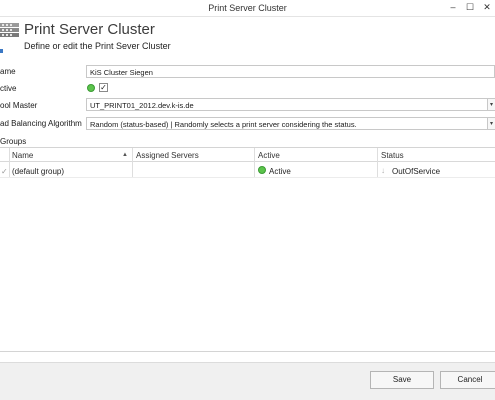 The width and height of the screenshot is (495, 400). What do you see at coordinates (467, 380) in the screenshot?
I see `cancel-button: Cancel` at bounding box center [467, 380].